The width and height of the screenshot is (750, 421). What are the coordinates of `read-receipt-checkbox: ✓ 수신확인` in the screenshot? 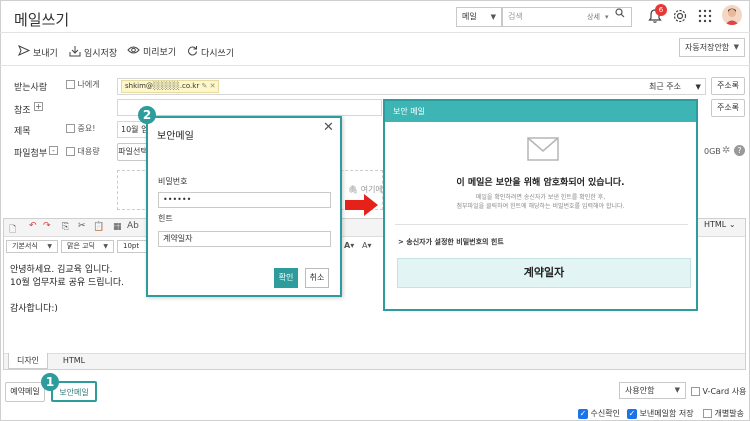 It's located at (599, 413).